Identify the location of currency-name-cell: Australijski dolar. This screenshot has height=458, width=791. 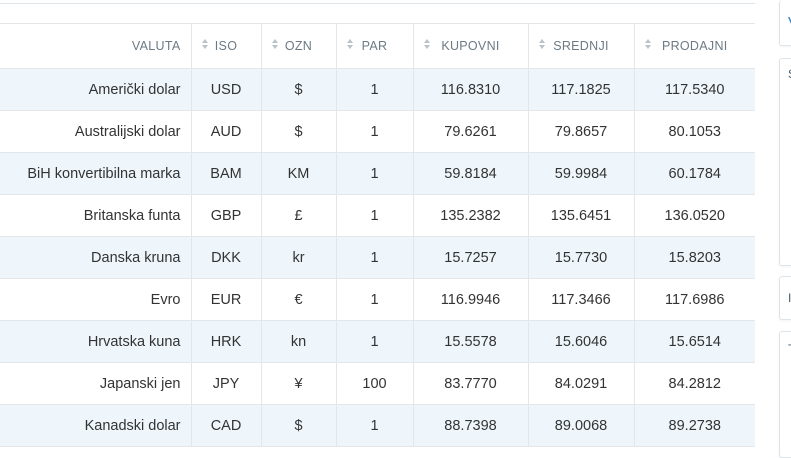
(95, 131).